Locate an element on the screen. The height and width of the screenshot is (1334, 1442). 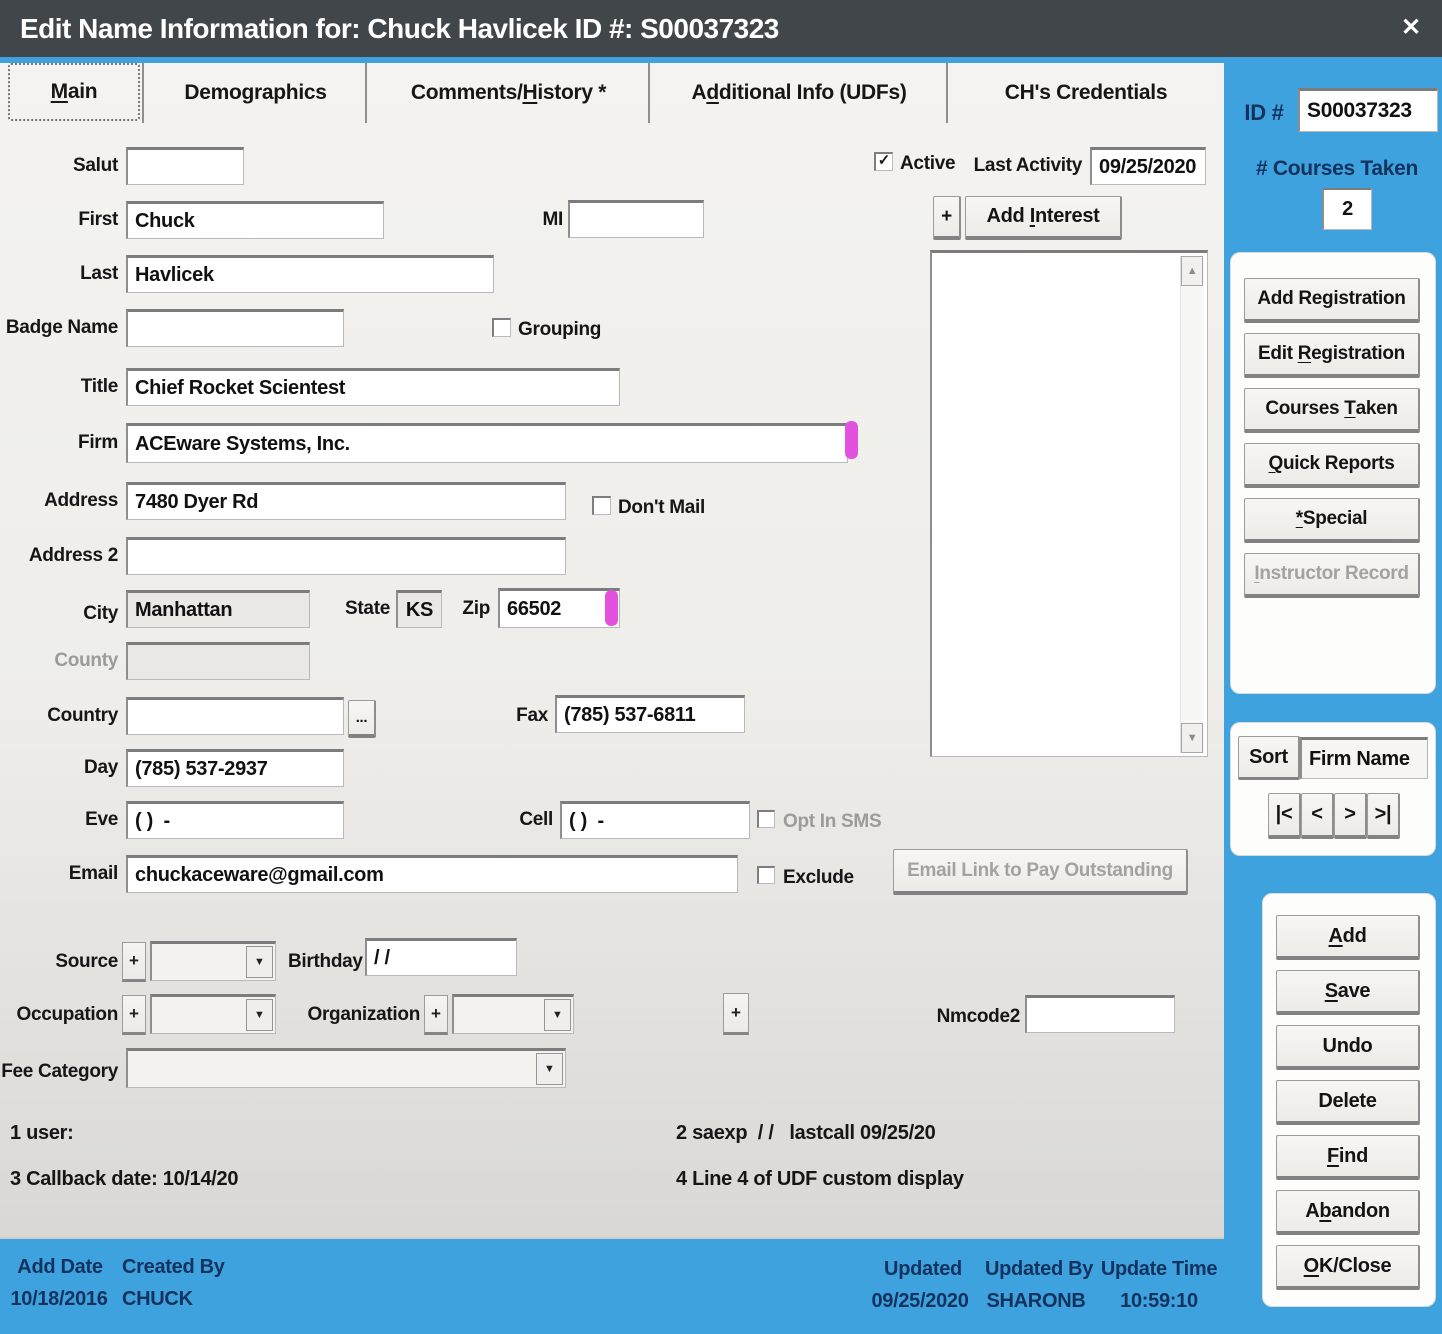
add-date-label: Add Date is located at coordinates (60, 1267).